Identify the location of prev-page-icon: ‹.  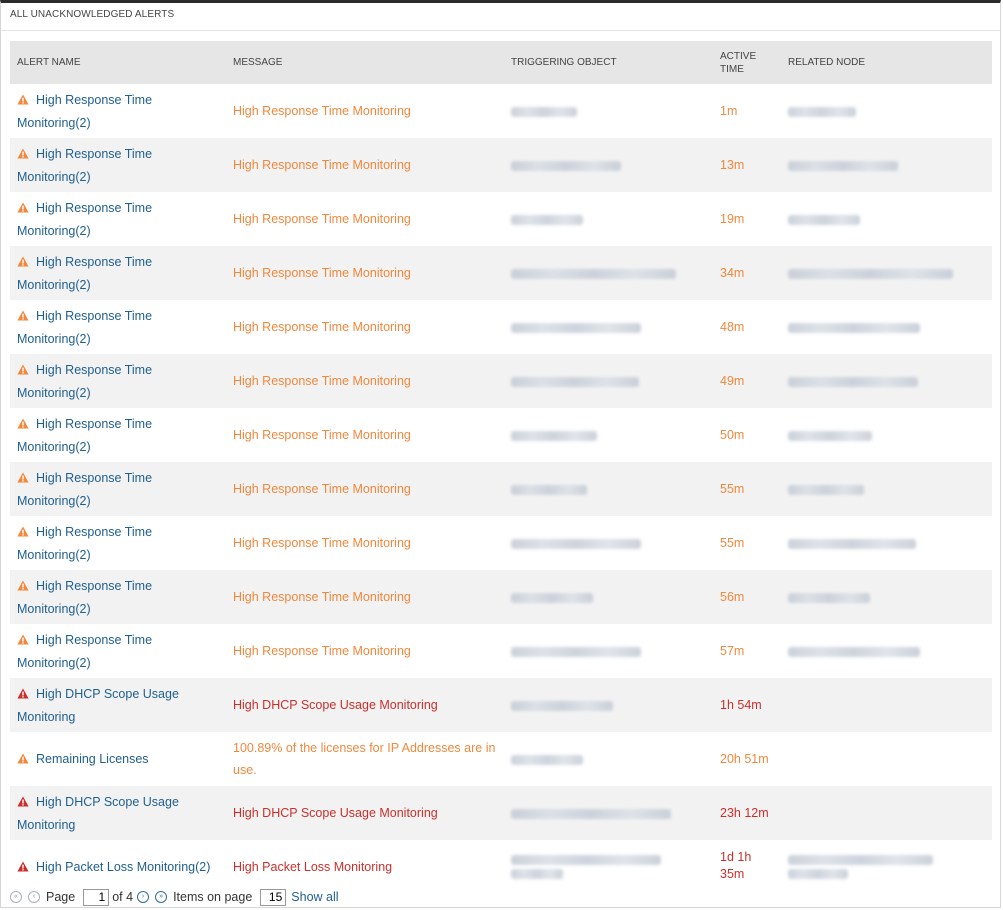
(34, 897).